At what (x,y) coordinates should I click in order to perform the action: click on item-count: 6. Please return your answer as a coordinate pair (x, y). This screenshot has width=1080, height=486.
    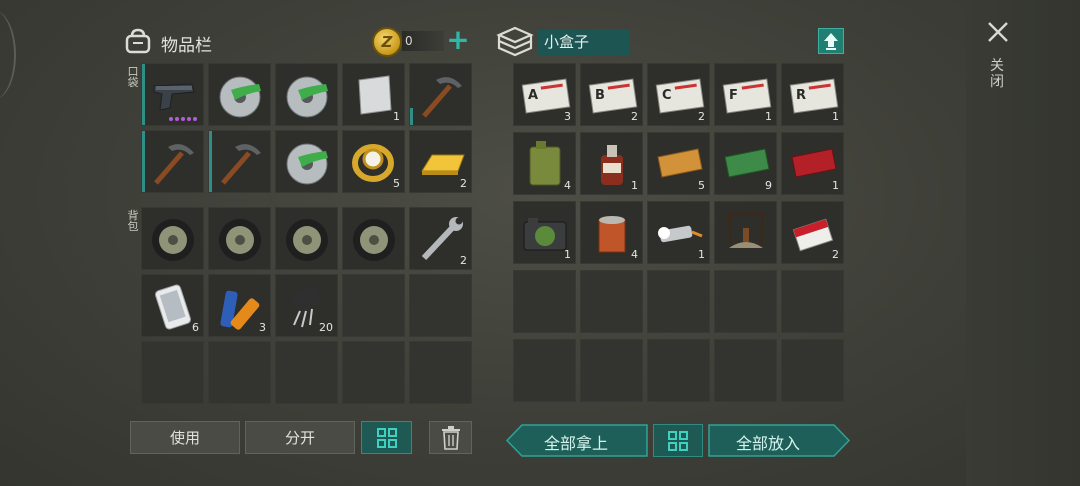
    Looking at the image, I should click on (195, 327).